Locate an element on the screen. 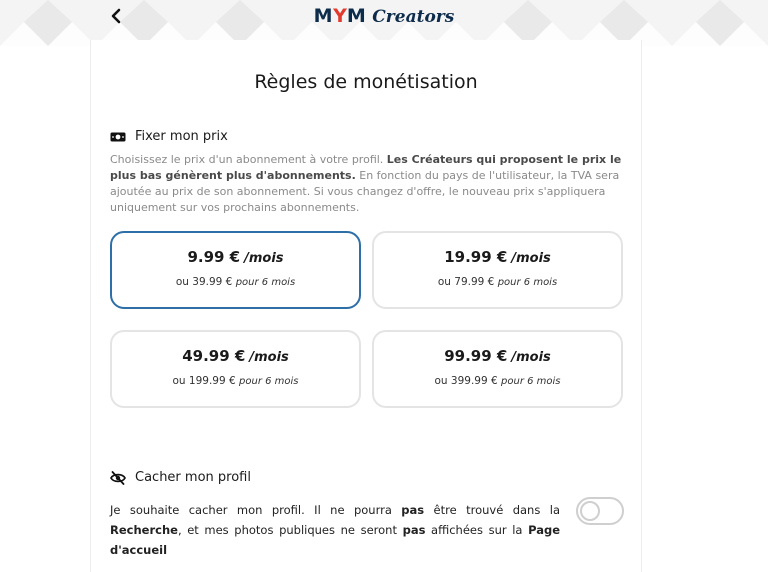  hide-profile-title-text: Cacher mon profil is located at coordinates (193, 477).